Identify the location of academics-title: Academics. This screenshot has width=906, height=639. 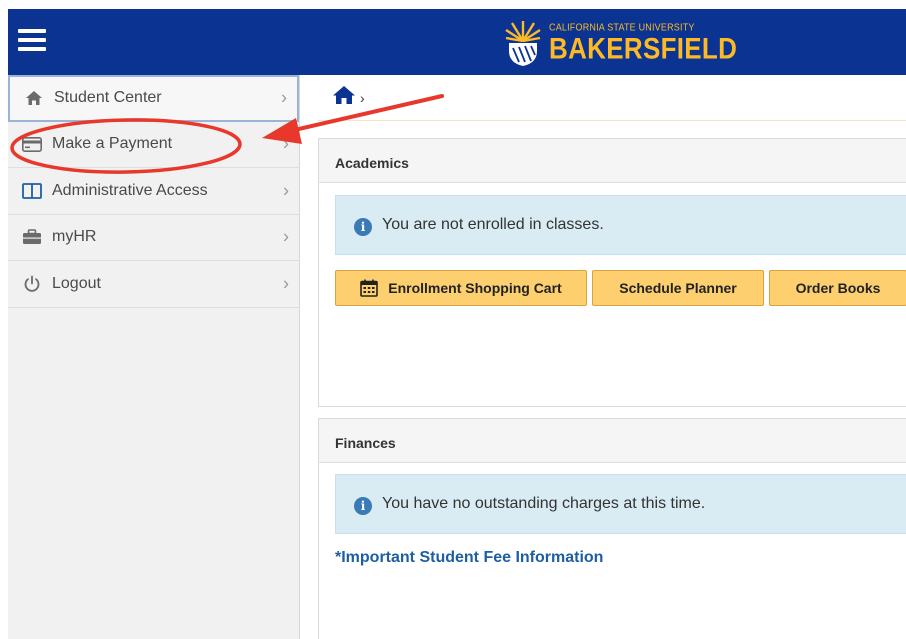
(612, 161).